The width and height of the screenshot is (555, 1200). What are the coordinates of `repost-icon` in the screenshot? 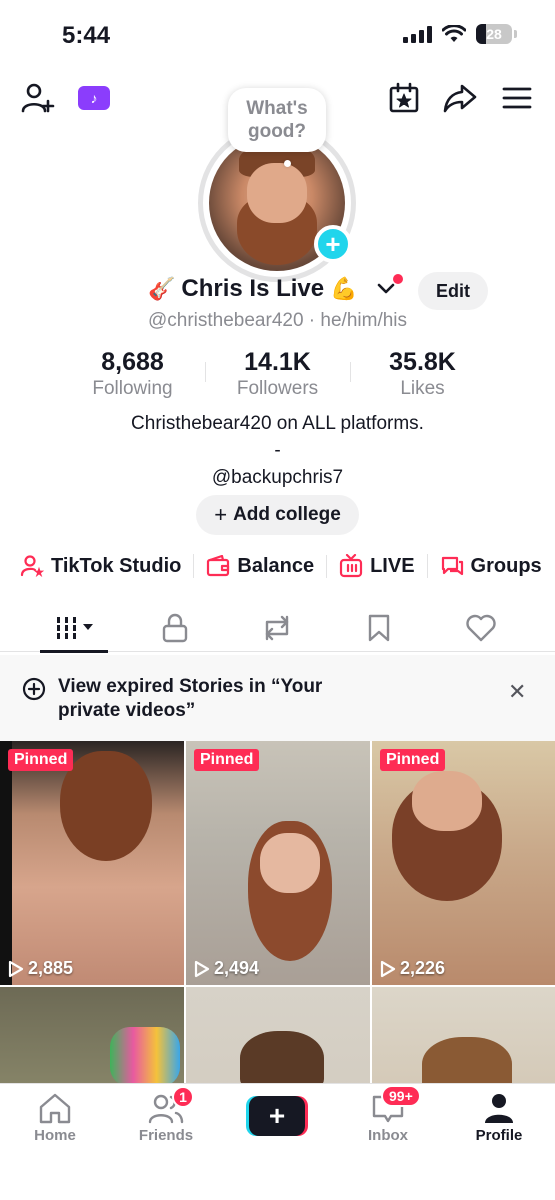 It's located at (277, 628).